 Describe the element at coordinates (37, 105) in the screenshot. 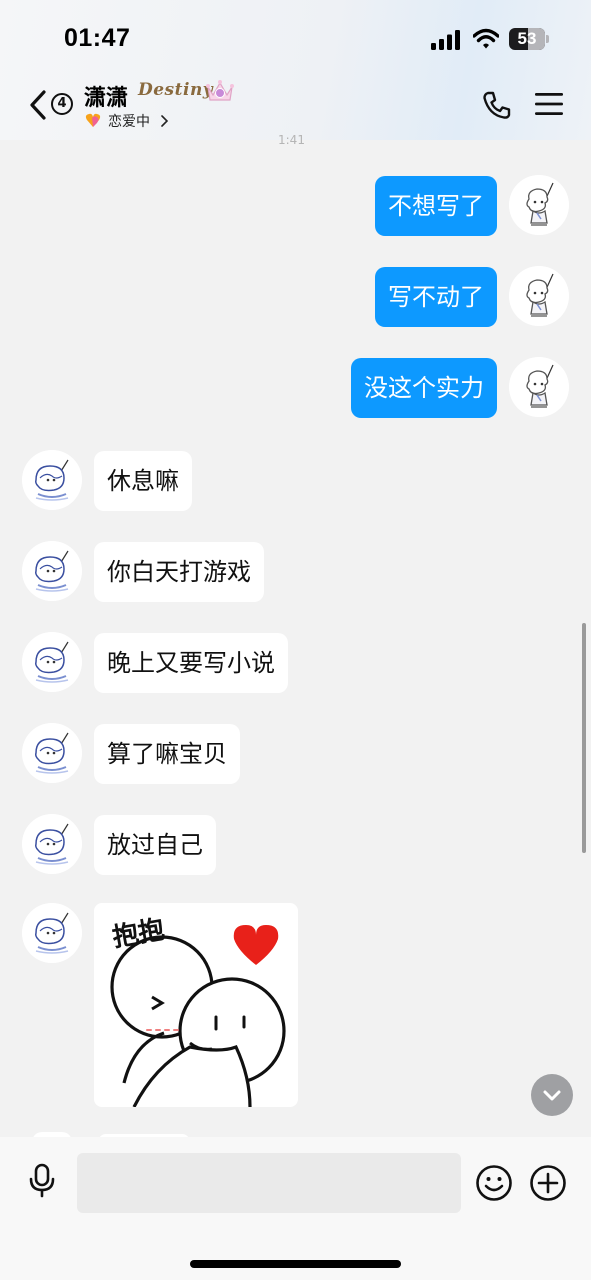

I see `back-chevron-icon` at that location.